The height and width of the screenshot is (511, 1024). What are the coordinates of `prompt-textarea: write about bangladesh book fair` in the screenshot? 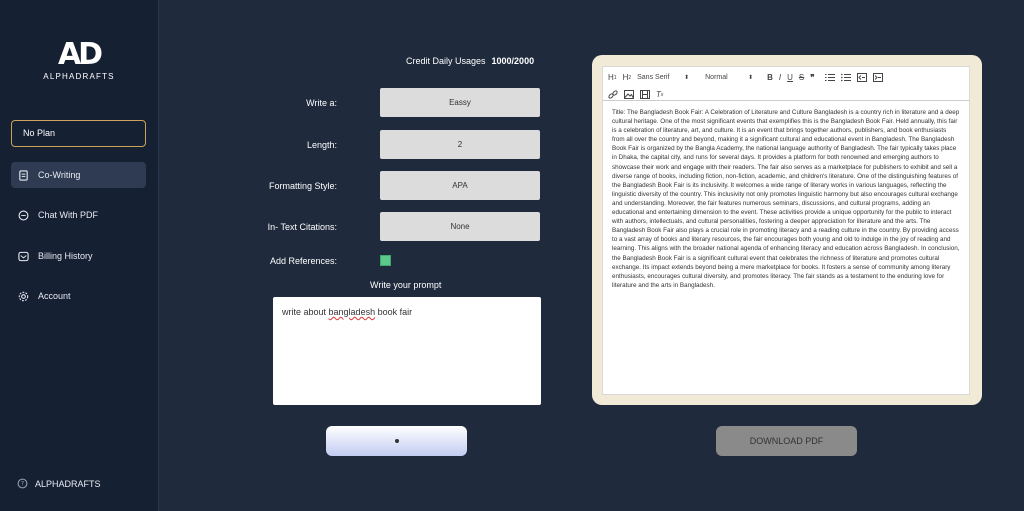 It's located at (407, 351).